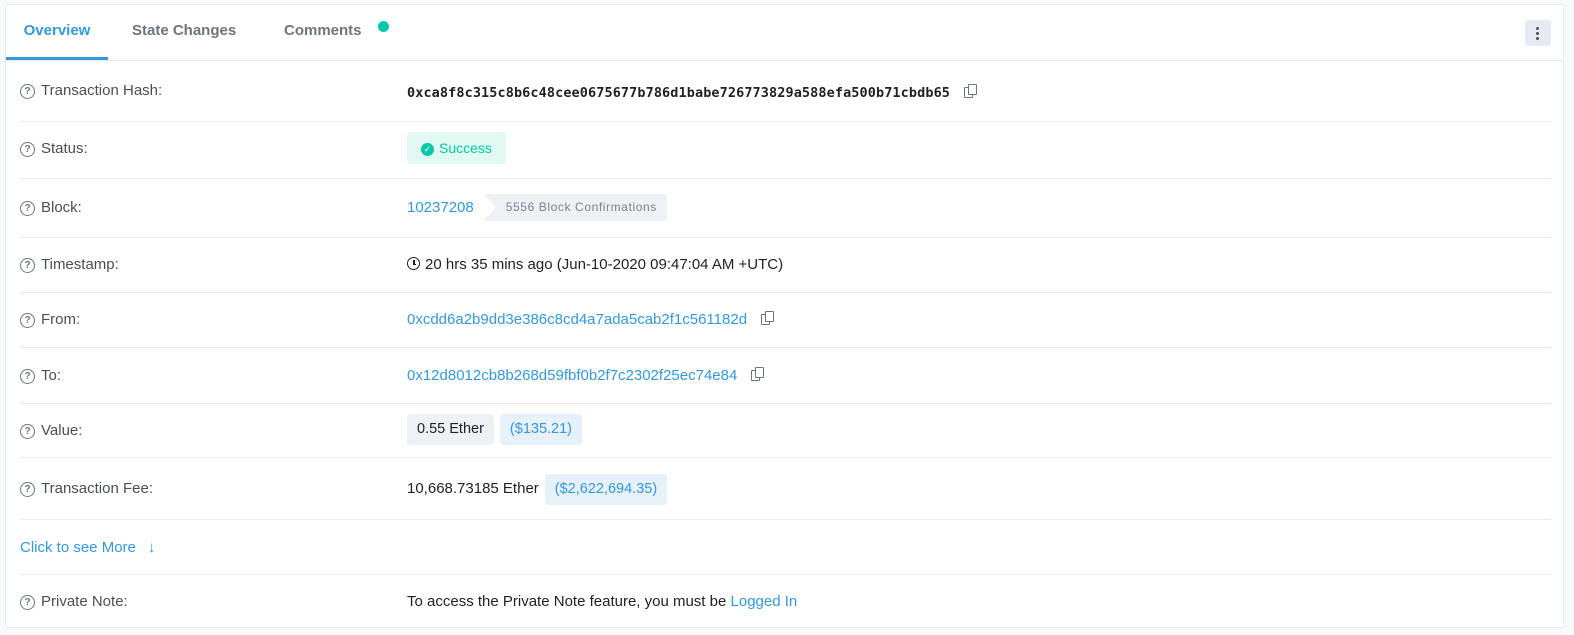  Describe the element at coordinates (323, 32) in the screenshot. I see `tab-comments: Comments` at that location.